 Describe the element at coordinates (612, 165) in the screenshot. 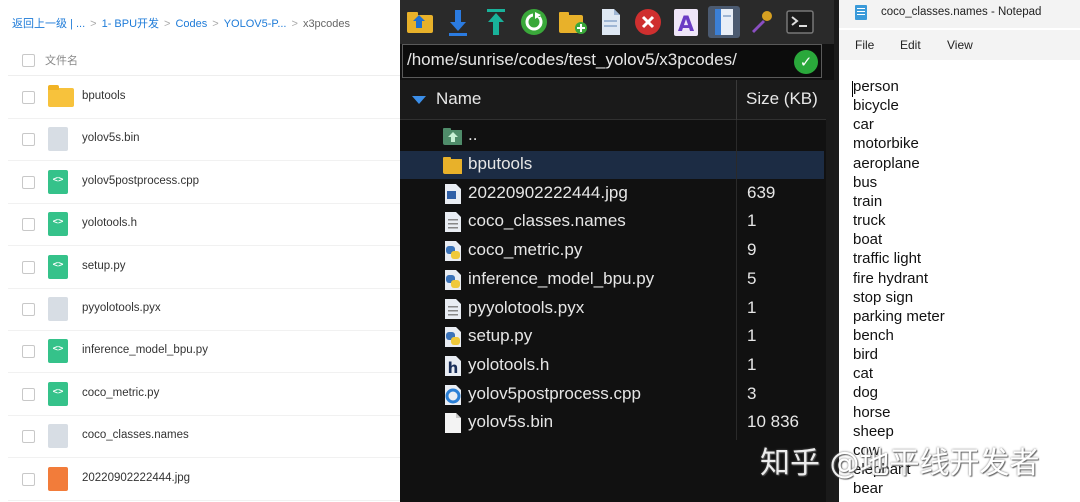

I see `table-row: bputools` at that location.